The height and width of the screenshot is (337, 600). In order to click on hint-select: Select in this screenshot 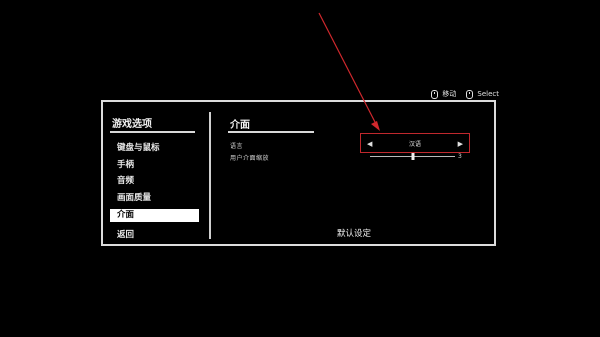, I will do `click(482, 94)`.